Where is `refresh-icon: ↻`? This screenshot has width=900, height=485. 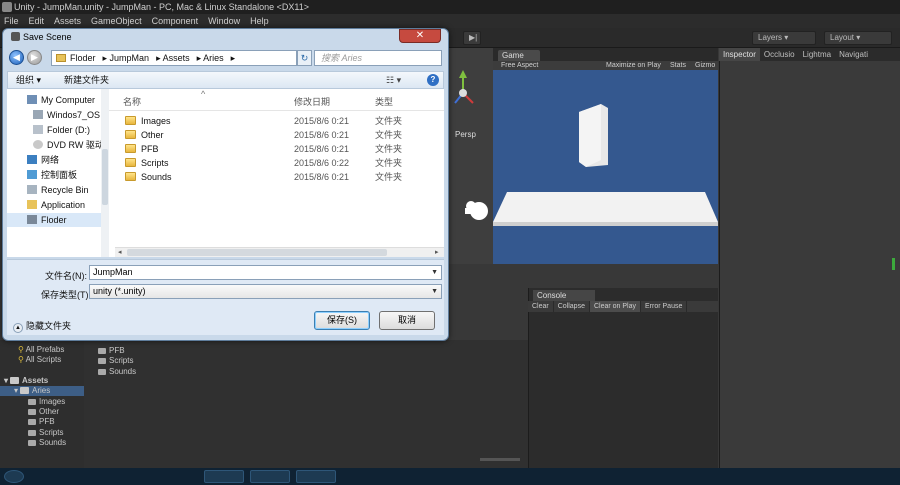 refresh-icon: ↻ is located at coordinates (304, 58).